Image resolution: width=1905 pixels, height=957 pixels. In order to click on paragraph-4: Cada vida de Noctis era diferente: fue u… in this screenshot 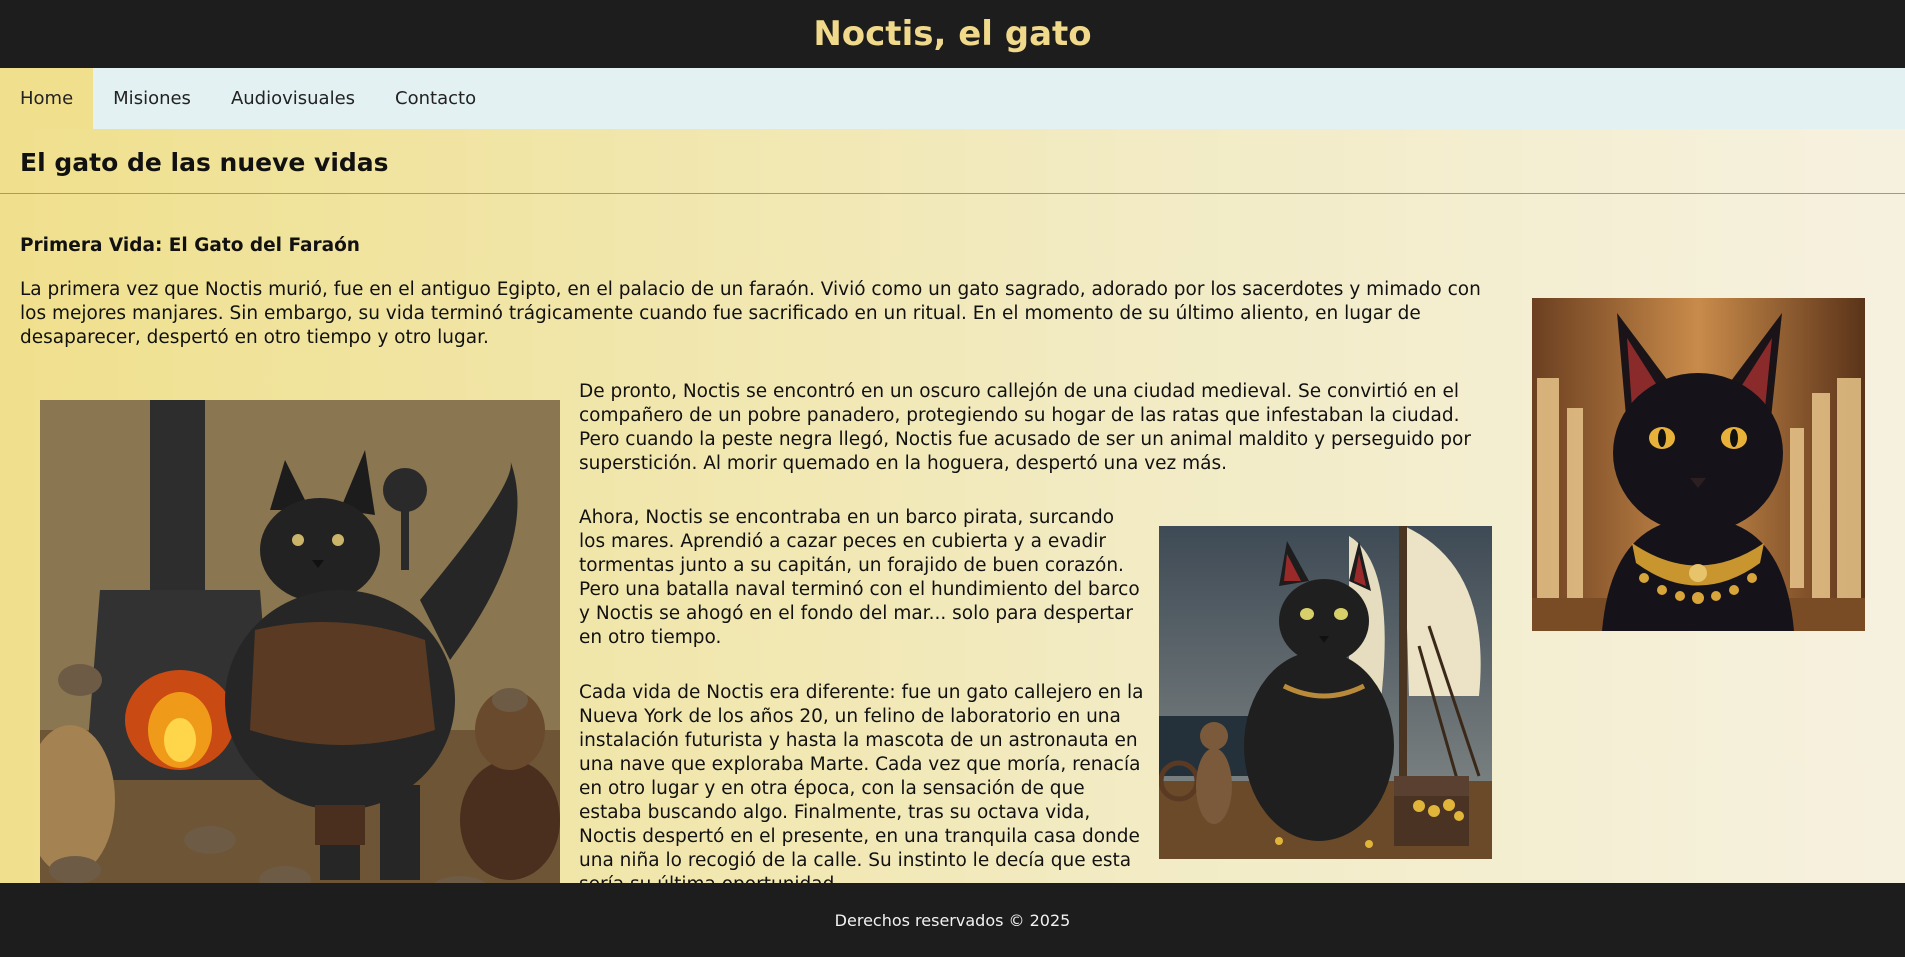, I will do `click(861, 782)`.